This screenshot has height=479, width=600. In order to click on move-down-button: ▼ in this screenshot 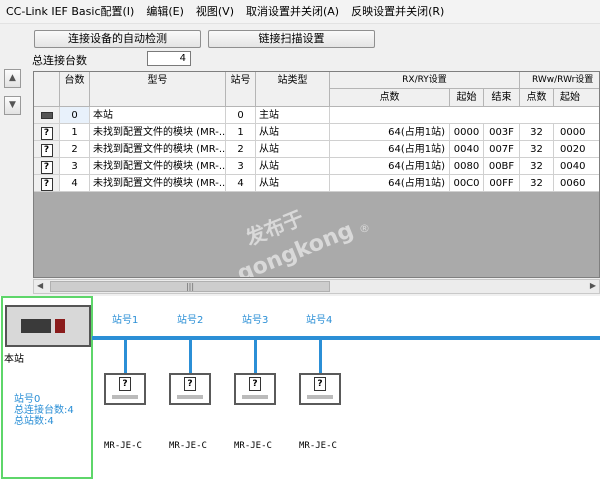, I will do `click(12, 105)`.